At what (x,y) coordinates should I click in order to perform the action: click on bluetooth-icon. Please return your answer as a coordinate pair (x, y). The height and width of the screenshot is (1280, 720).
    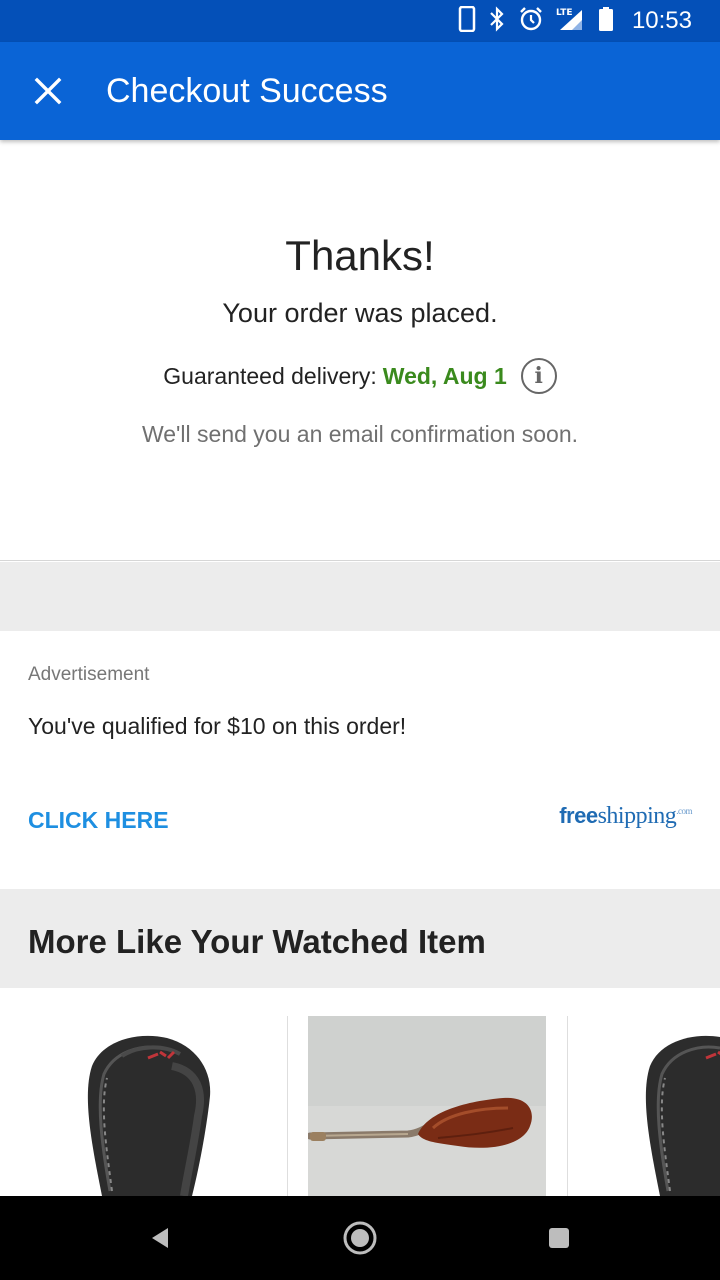
    Looking at the image, I should click on (497, 21).